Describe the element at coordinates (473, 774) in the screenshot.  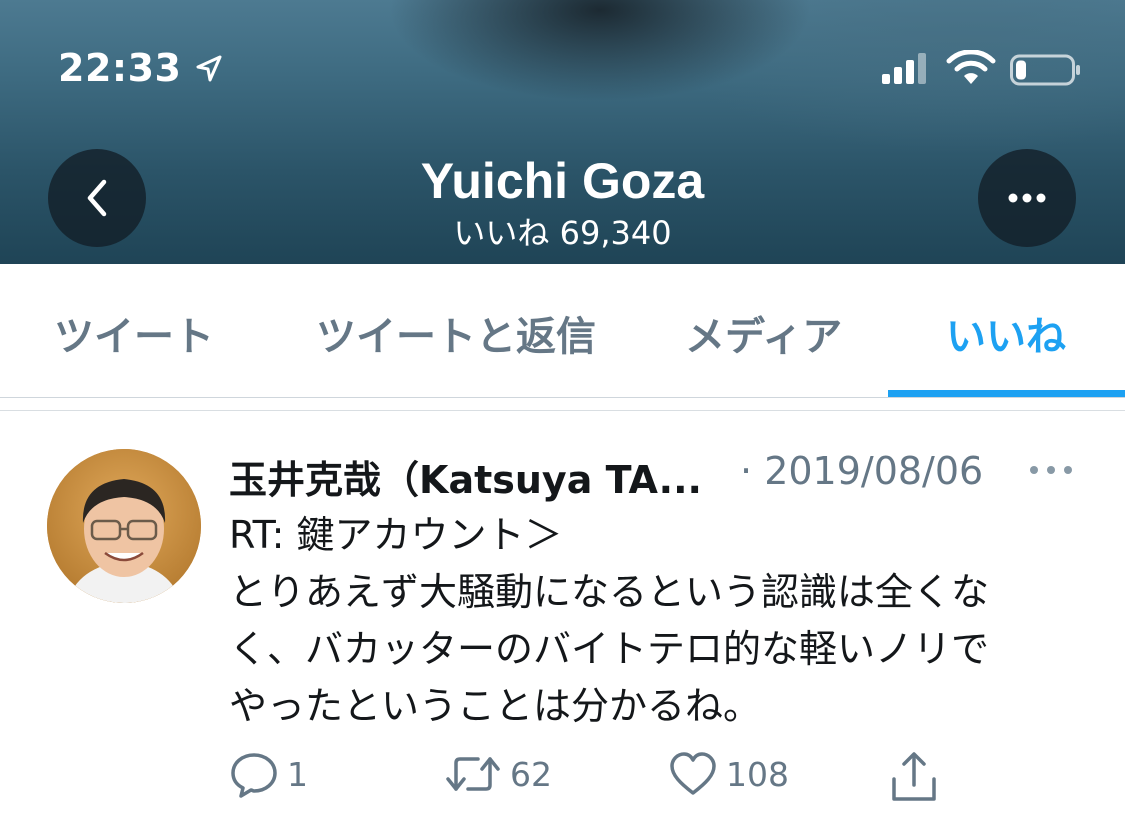
I see `retweet-icon` at that location.